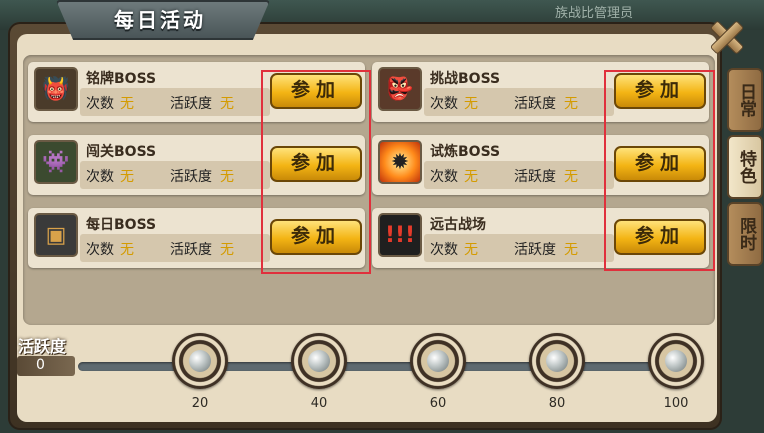  I want to click on activity-name: 远古战场, so click(458, 225).